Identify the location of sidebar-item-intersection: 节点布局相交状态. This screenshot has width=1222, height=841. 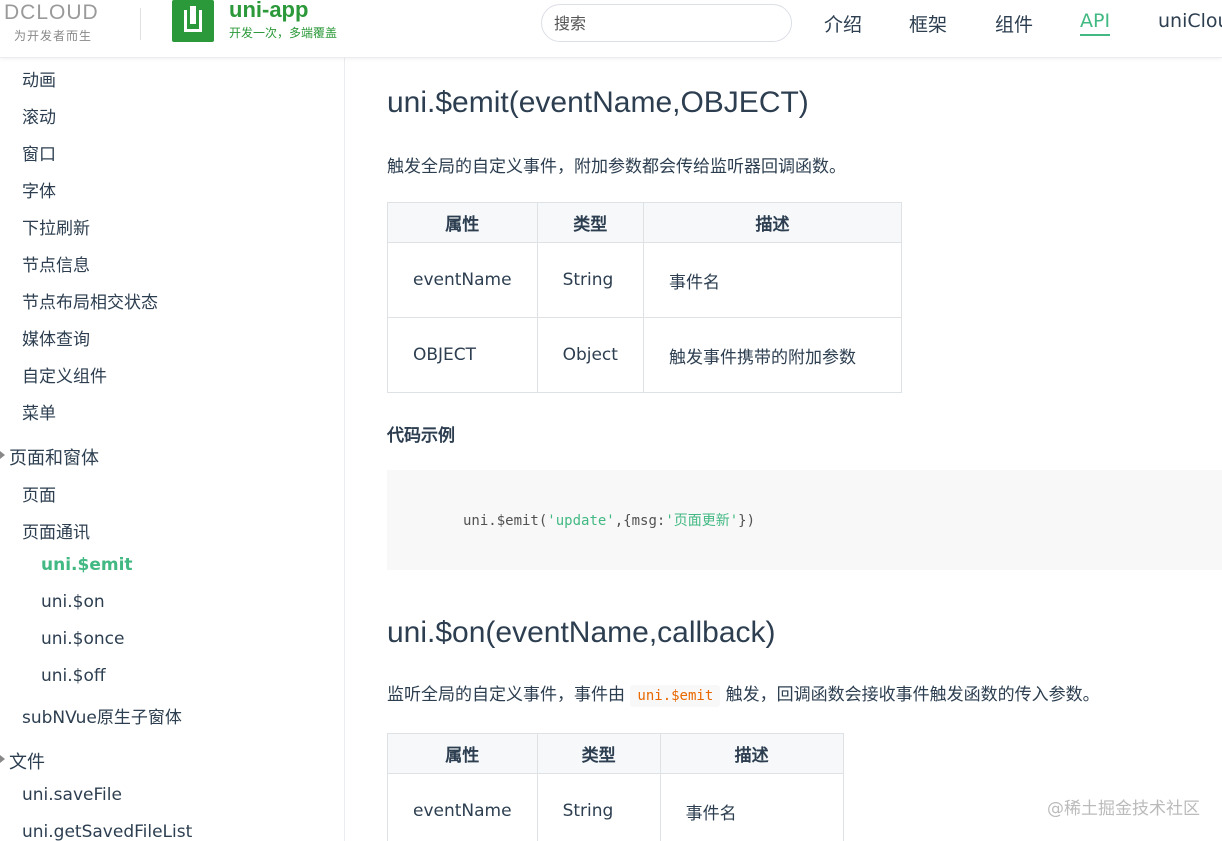
(90, 300).